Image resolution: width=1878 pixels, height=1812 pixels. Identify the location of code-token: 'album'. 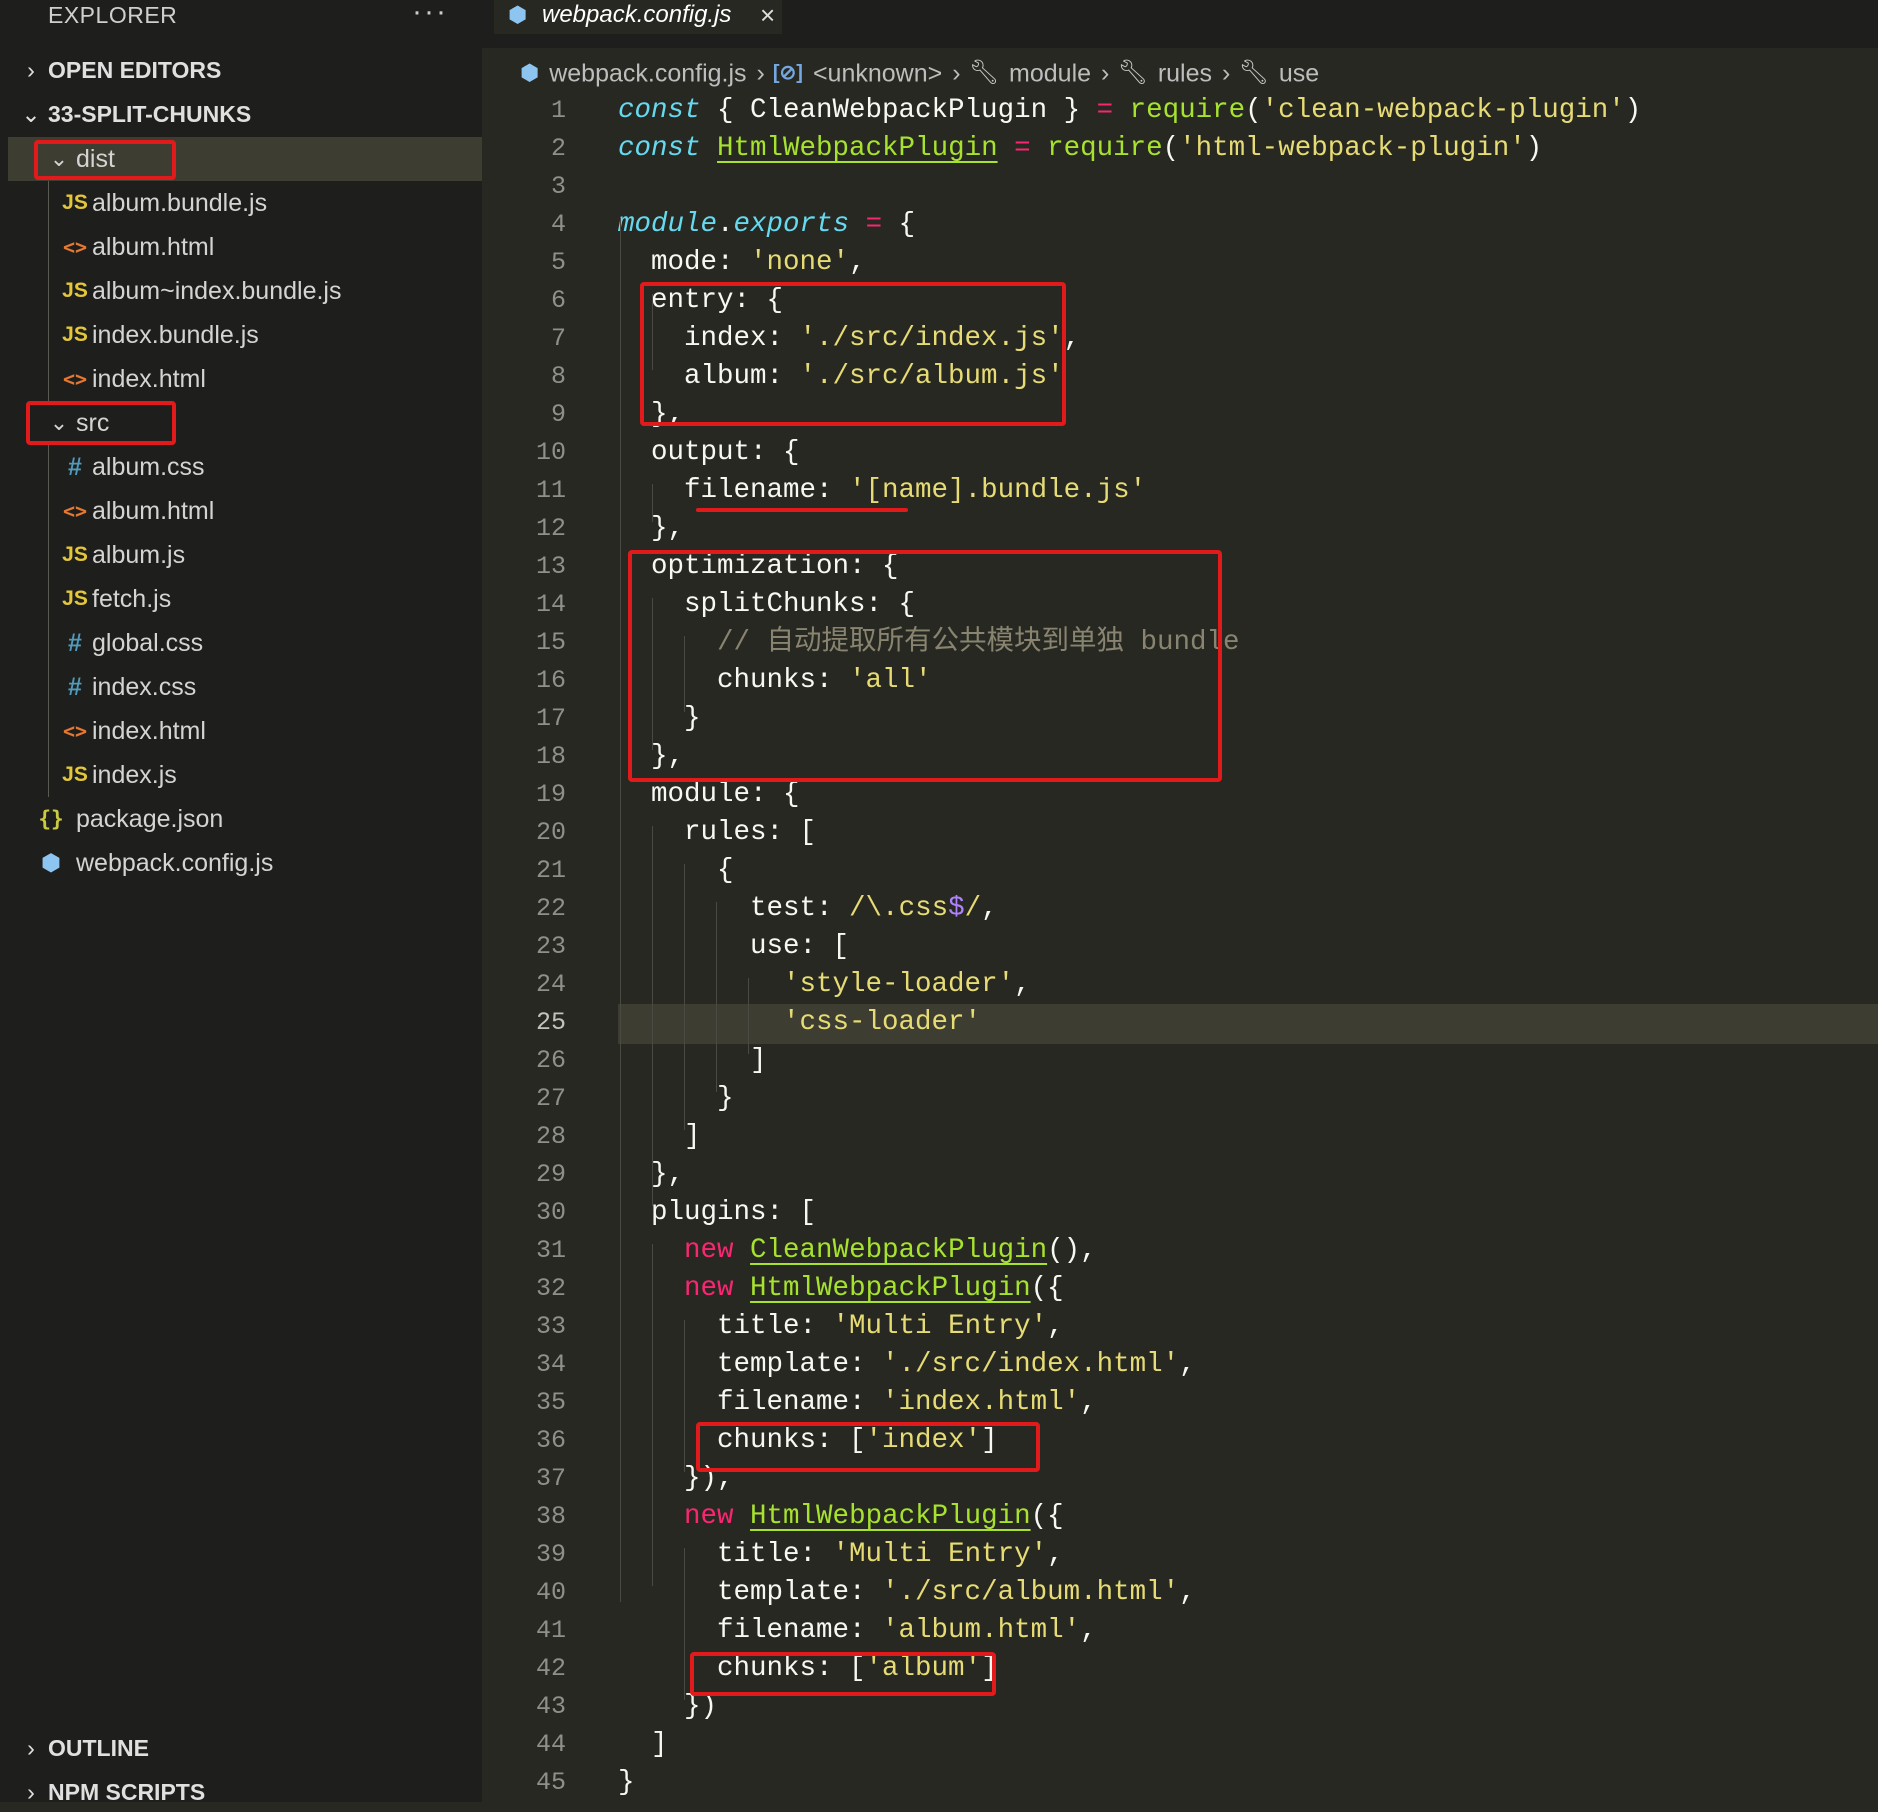
(923, 1668).